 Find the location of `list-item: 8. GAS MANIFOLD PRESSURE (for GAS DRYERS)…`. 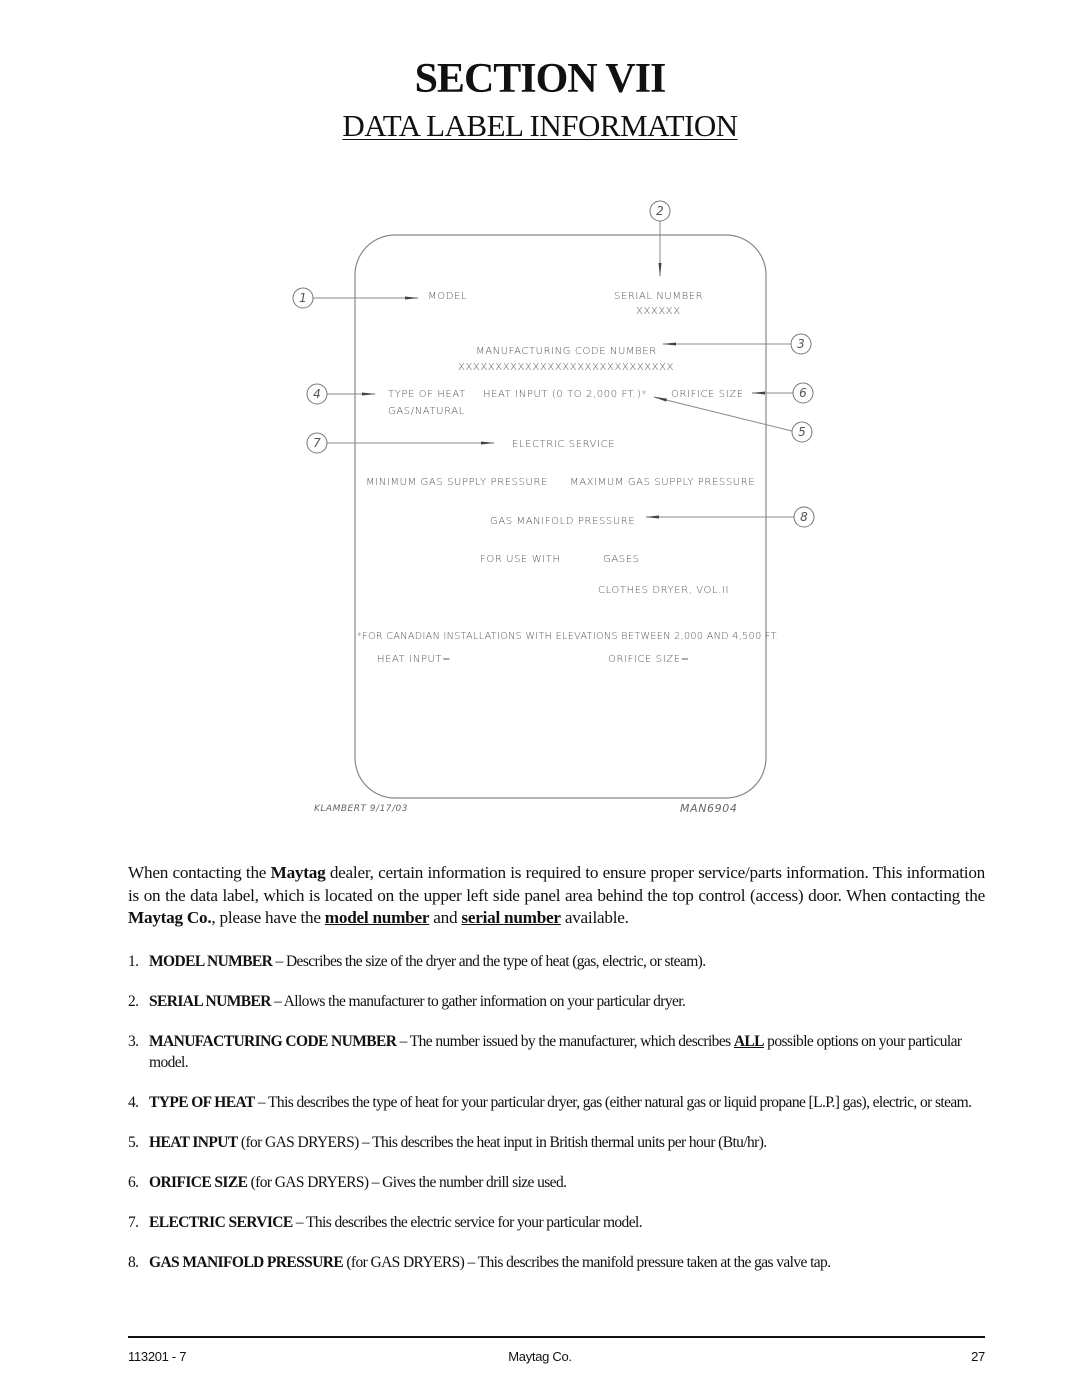

list-item: 8. GAS MANIFOLD PRESSURE (for GAS DRYERS)… is located at coordinates (558, 1263).